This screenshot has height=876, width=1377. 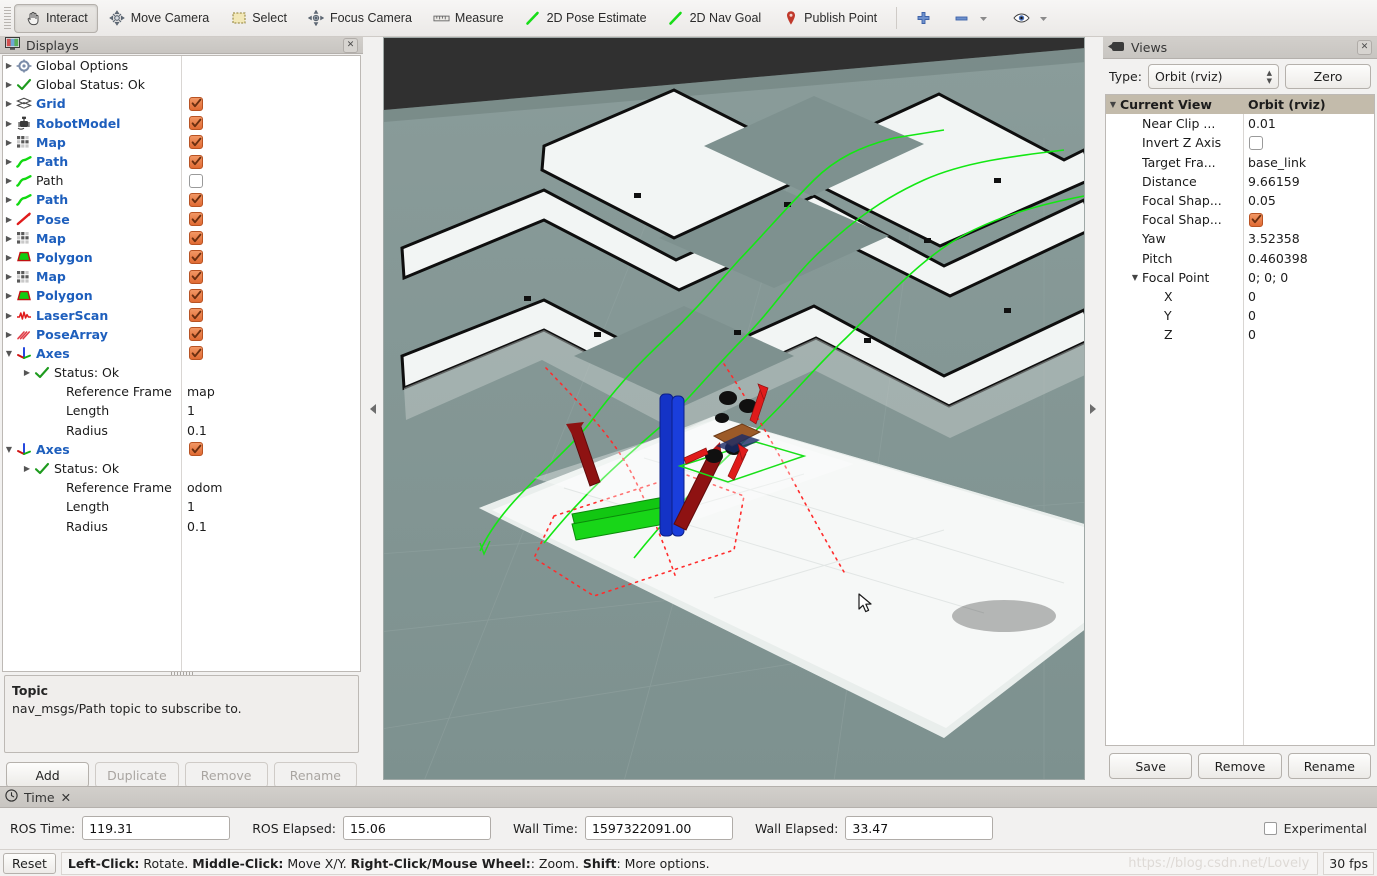 I want to click on toolbar-visibility-button, so click(x=1032, y=18).